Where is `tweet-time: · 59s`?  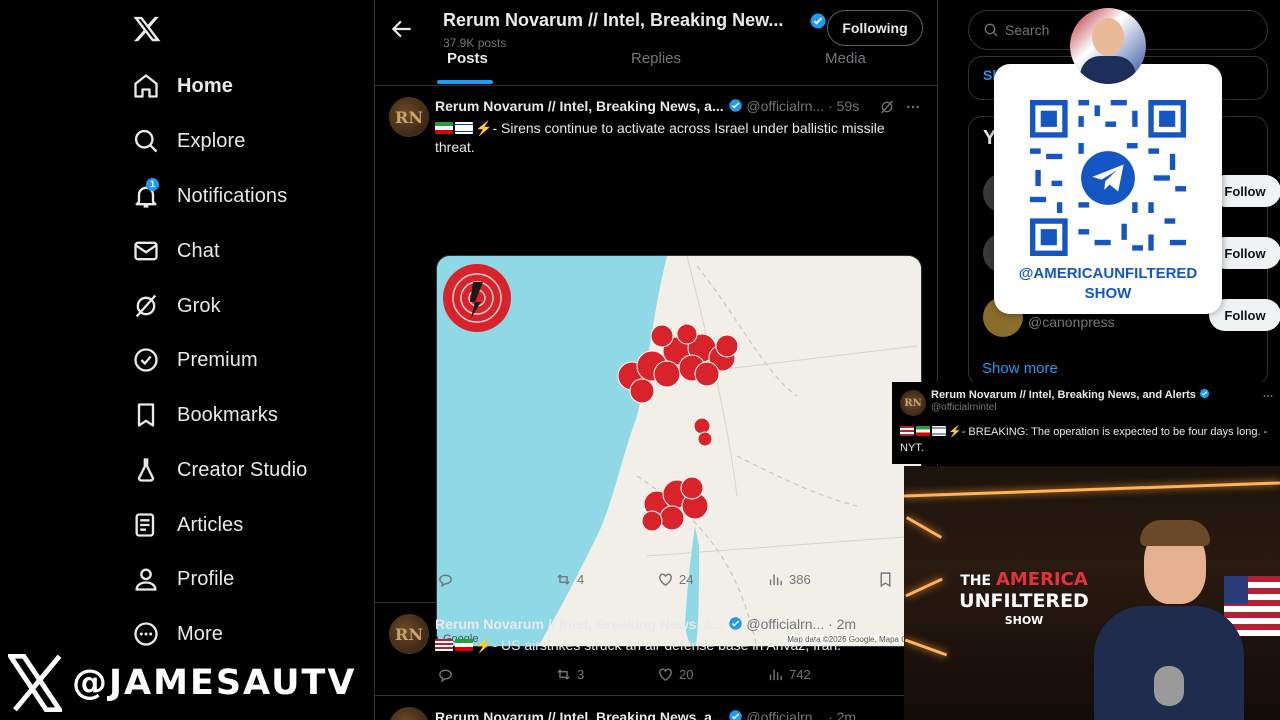 tweet-time: · 59s is located at coordinates (843, 106).